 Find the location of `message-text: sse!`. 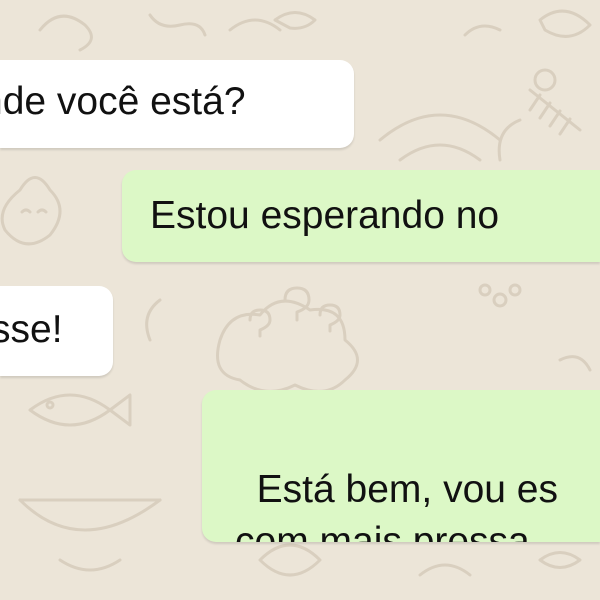

message-text: sse! is located at coordinates (31, 329).